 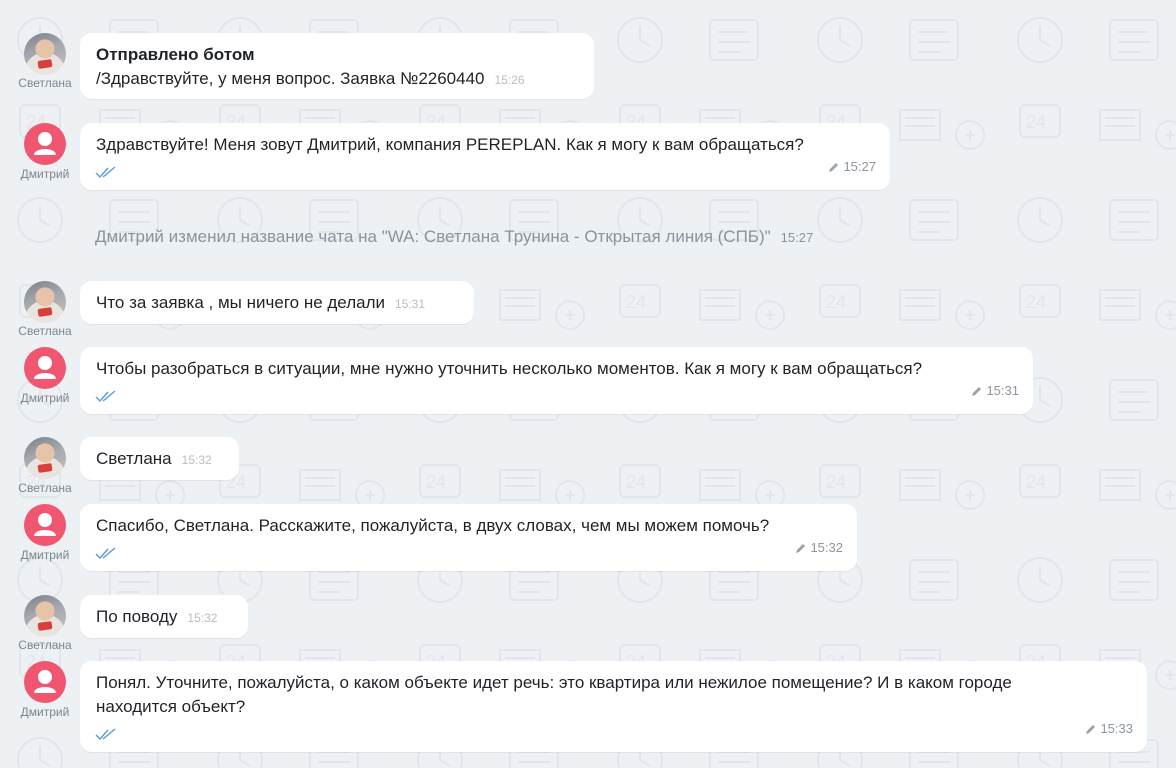 I want to click on message-text: Светлана, so click(x=134, y=458).